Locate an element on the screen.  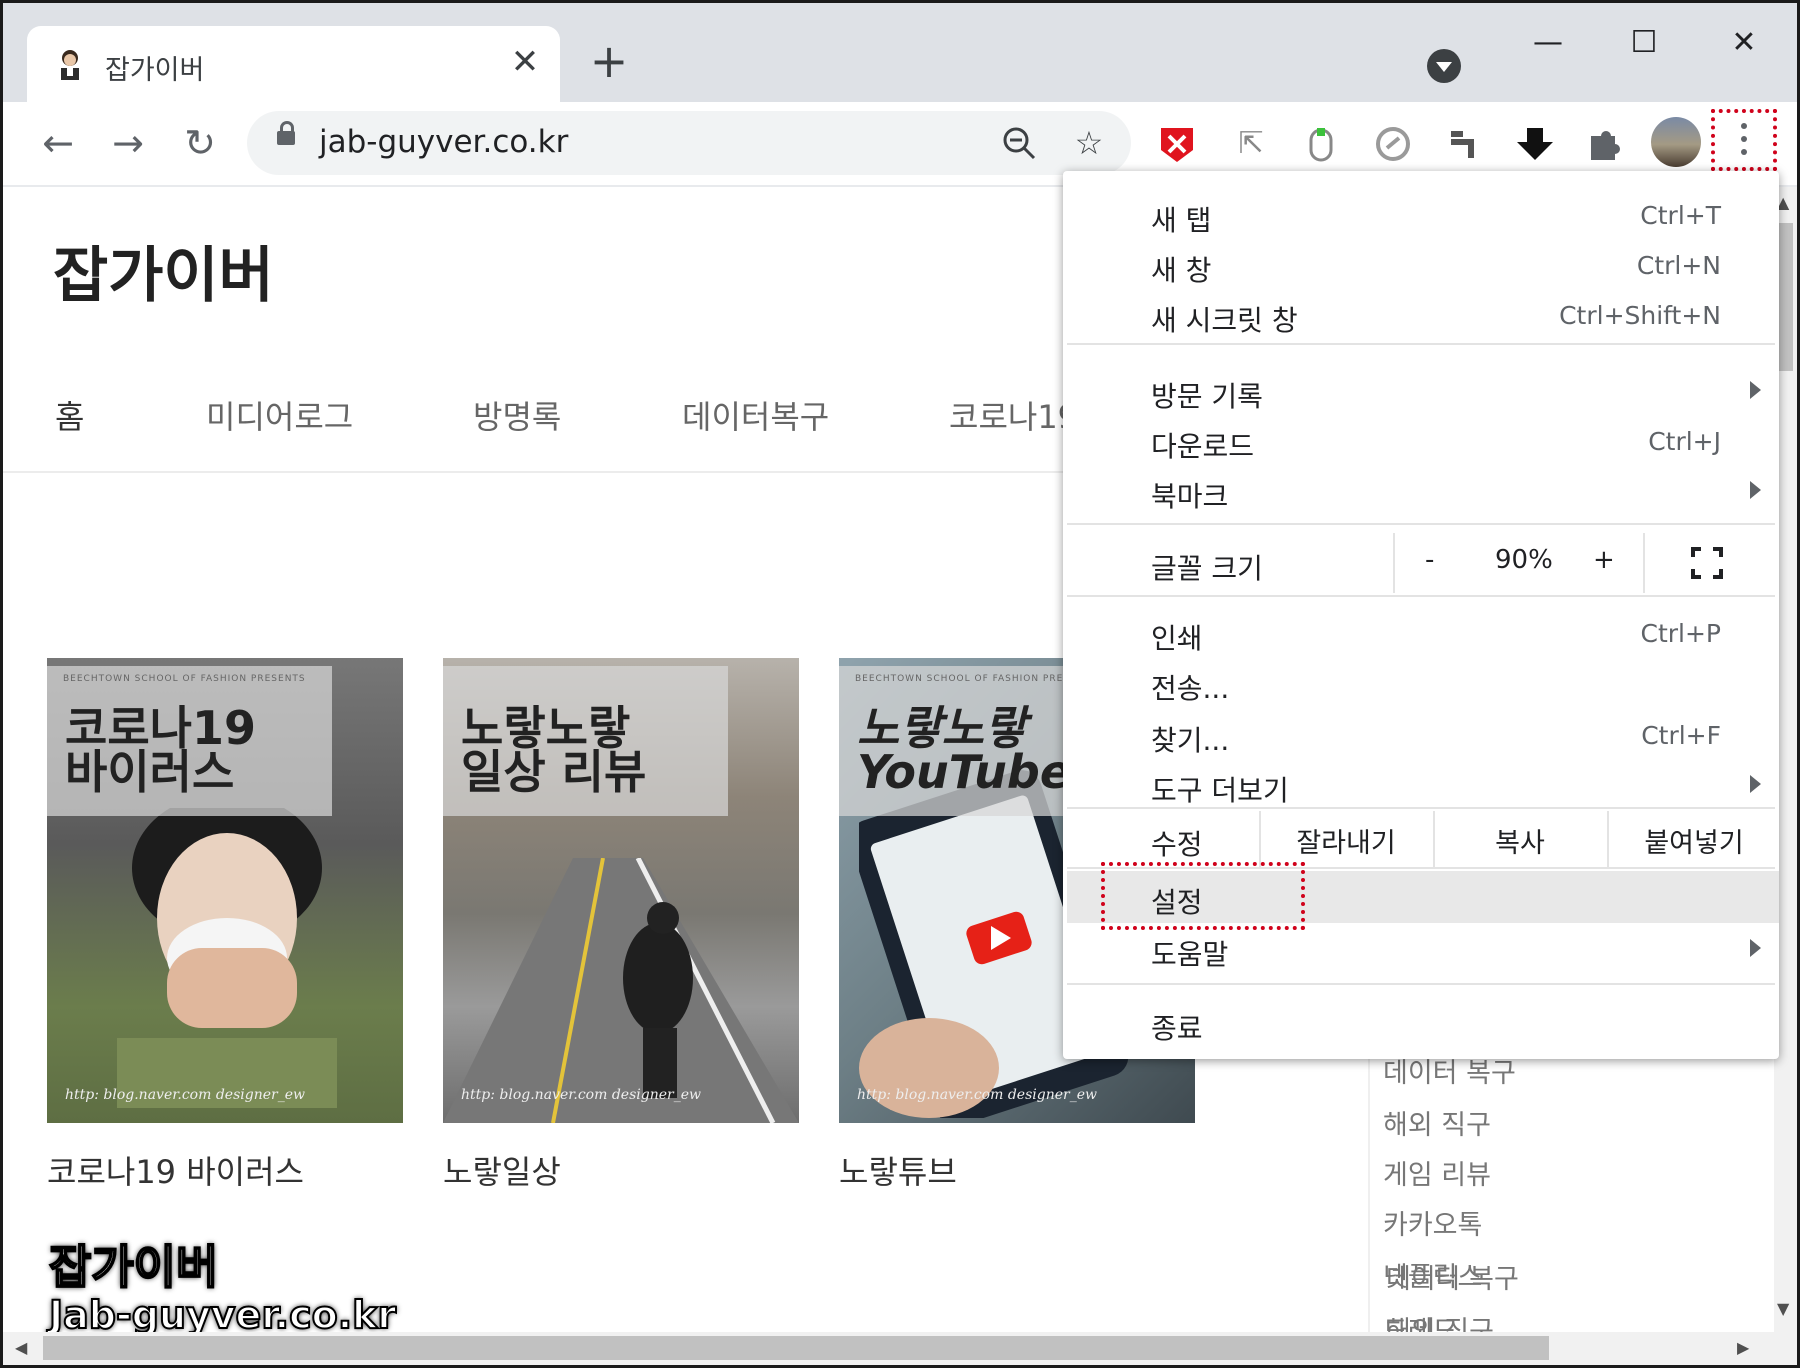
paste-button: 붙여넣기 is located at coordinates (1694, 840).